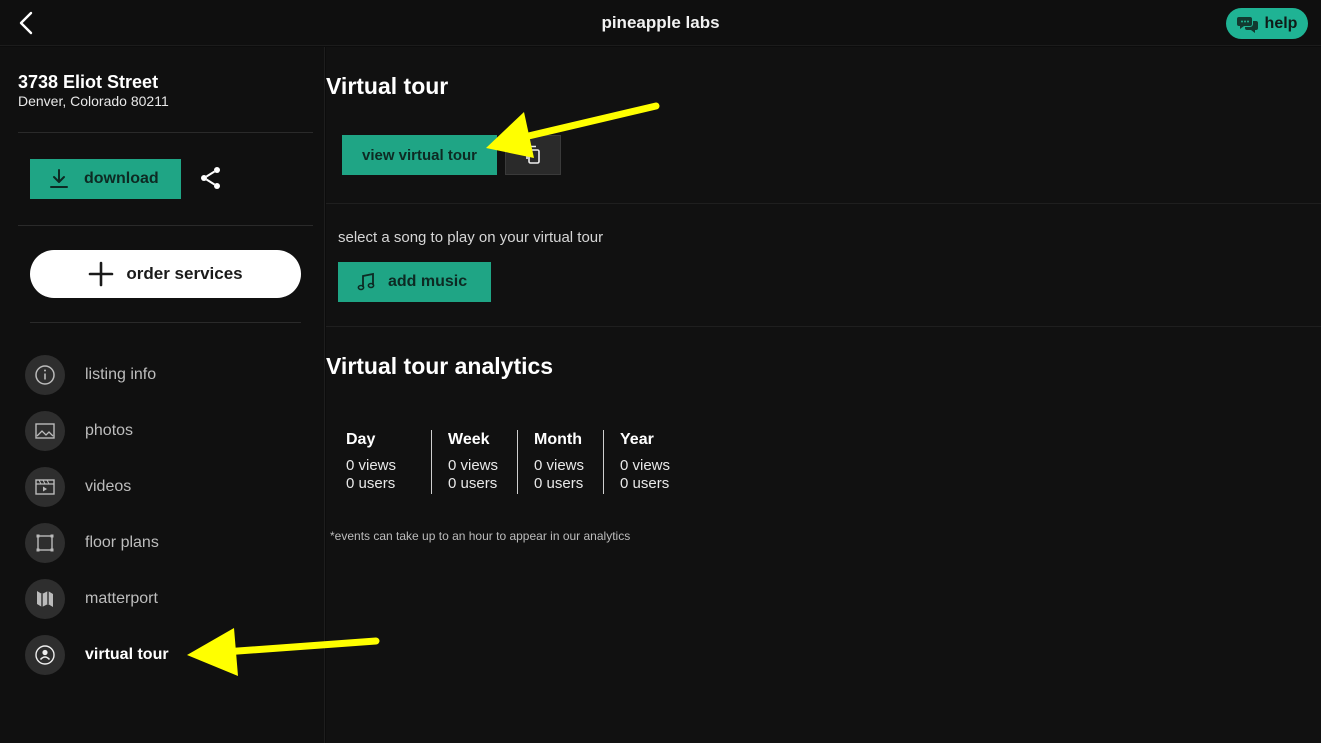  Describe the element at coordinates (101, 274) in the screenshot. I see `plus-icon` at that location.